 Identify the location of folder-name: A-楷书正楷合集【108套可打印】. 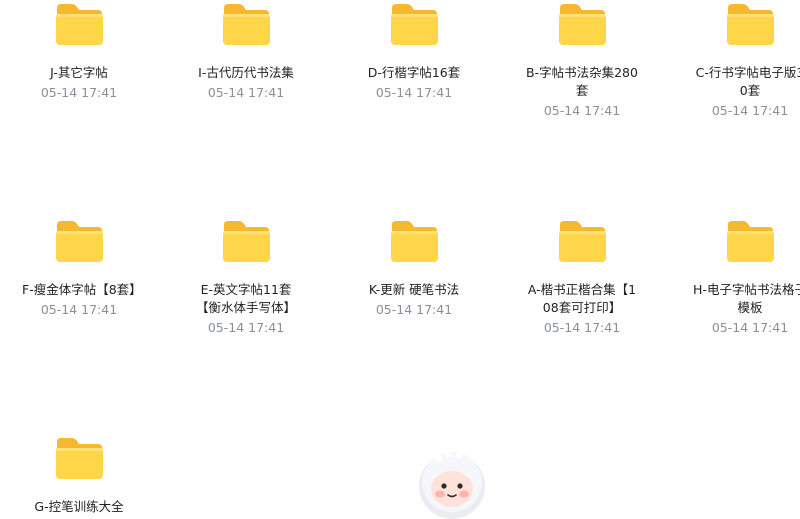
(582, 298).